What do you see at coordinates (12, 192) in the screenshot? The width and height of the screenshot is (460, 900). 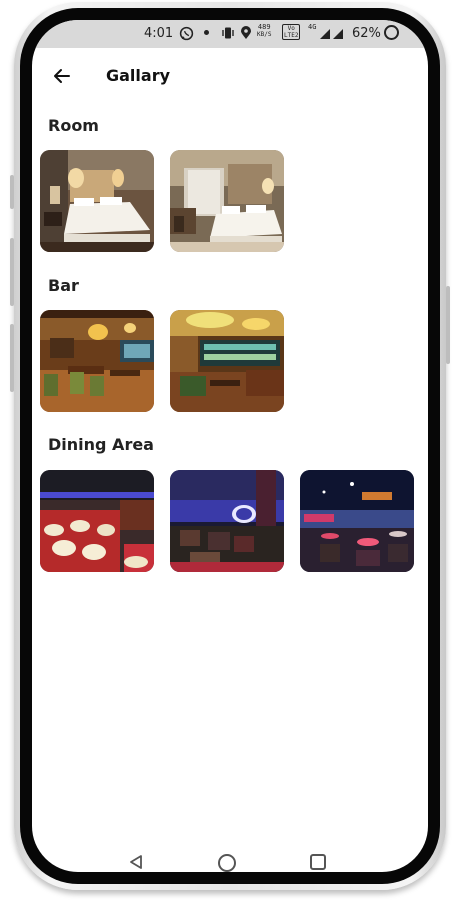 I see `phone-side-button` at bounding box center [12, 192].